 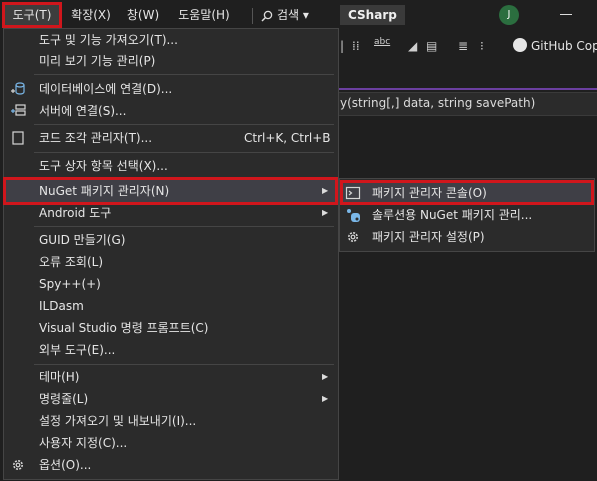 What do you see at coordinates (75, 213) in the screenshot?
I see `menu-item-label: Android 도구` at bounding box center [75, 213].